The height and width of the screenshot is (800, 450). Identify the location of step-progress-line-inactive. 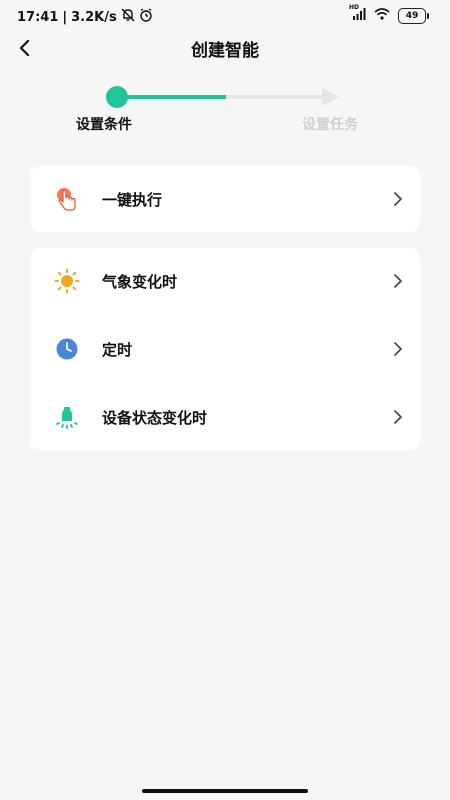
(276, 97).